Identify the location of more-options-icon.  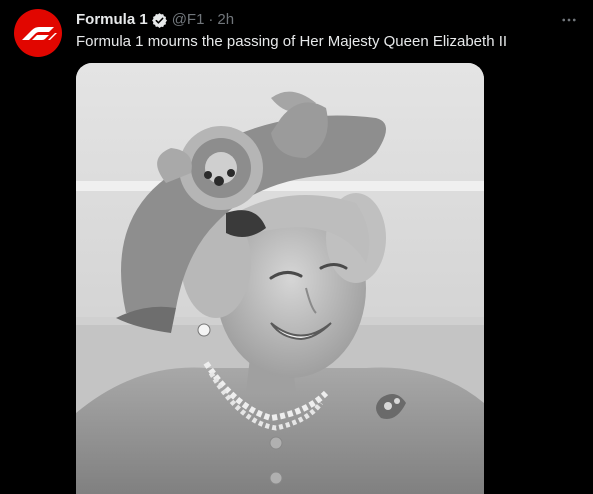
(569, 20).